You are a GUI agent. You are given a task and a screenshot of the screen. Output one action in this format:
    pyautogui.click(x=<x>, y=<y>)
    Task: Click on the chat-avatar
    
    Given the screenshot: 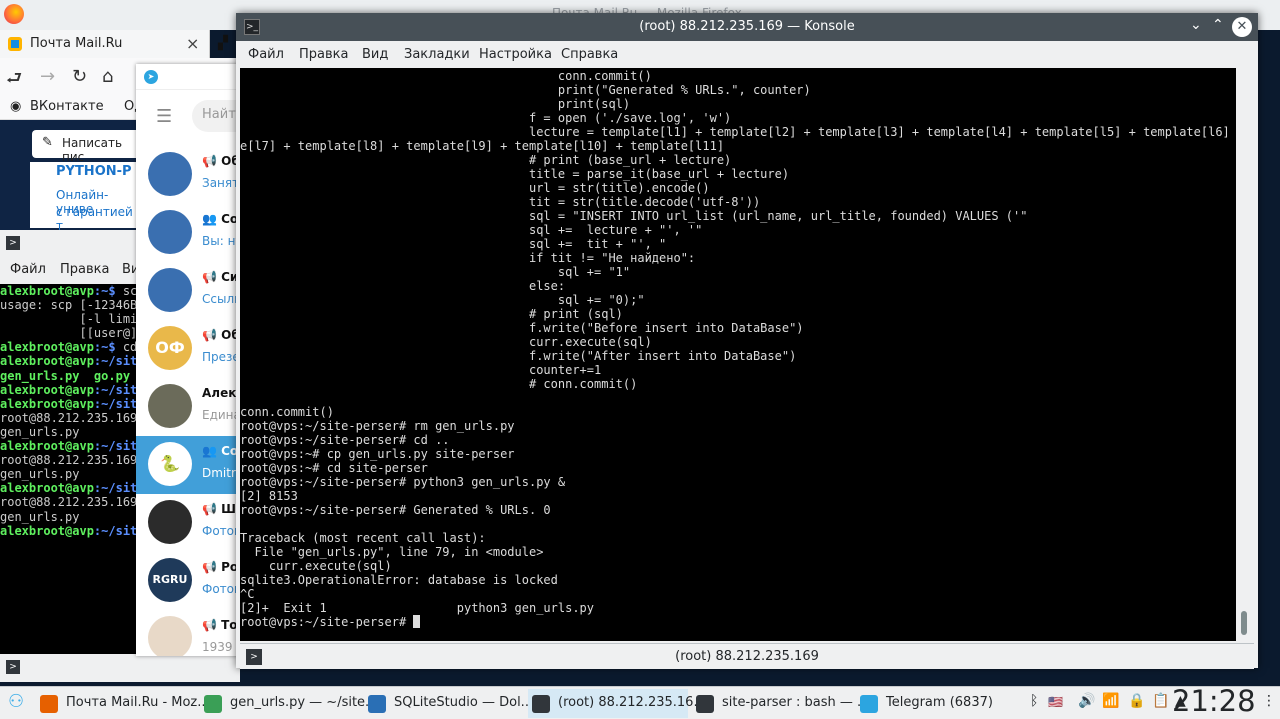 What is the action you would take?
    pyautogui.click(x=170, y=232)
    